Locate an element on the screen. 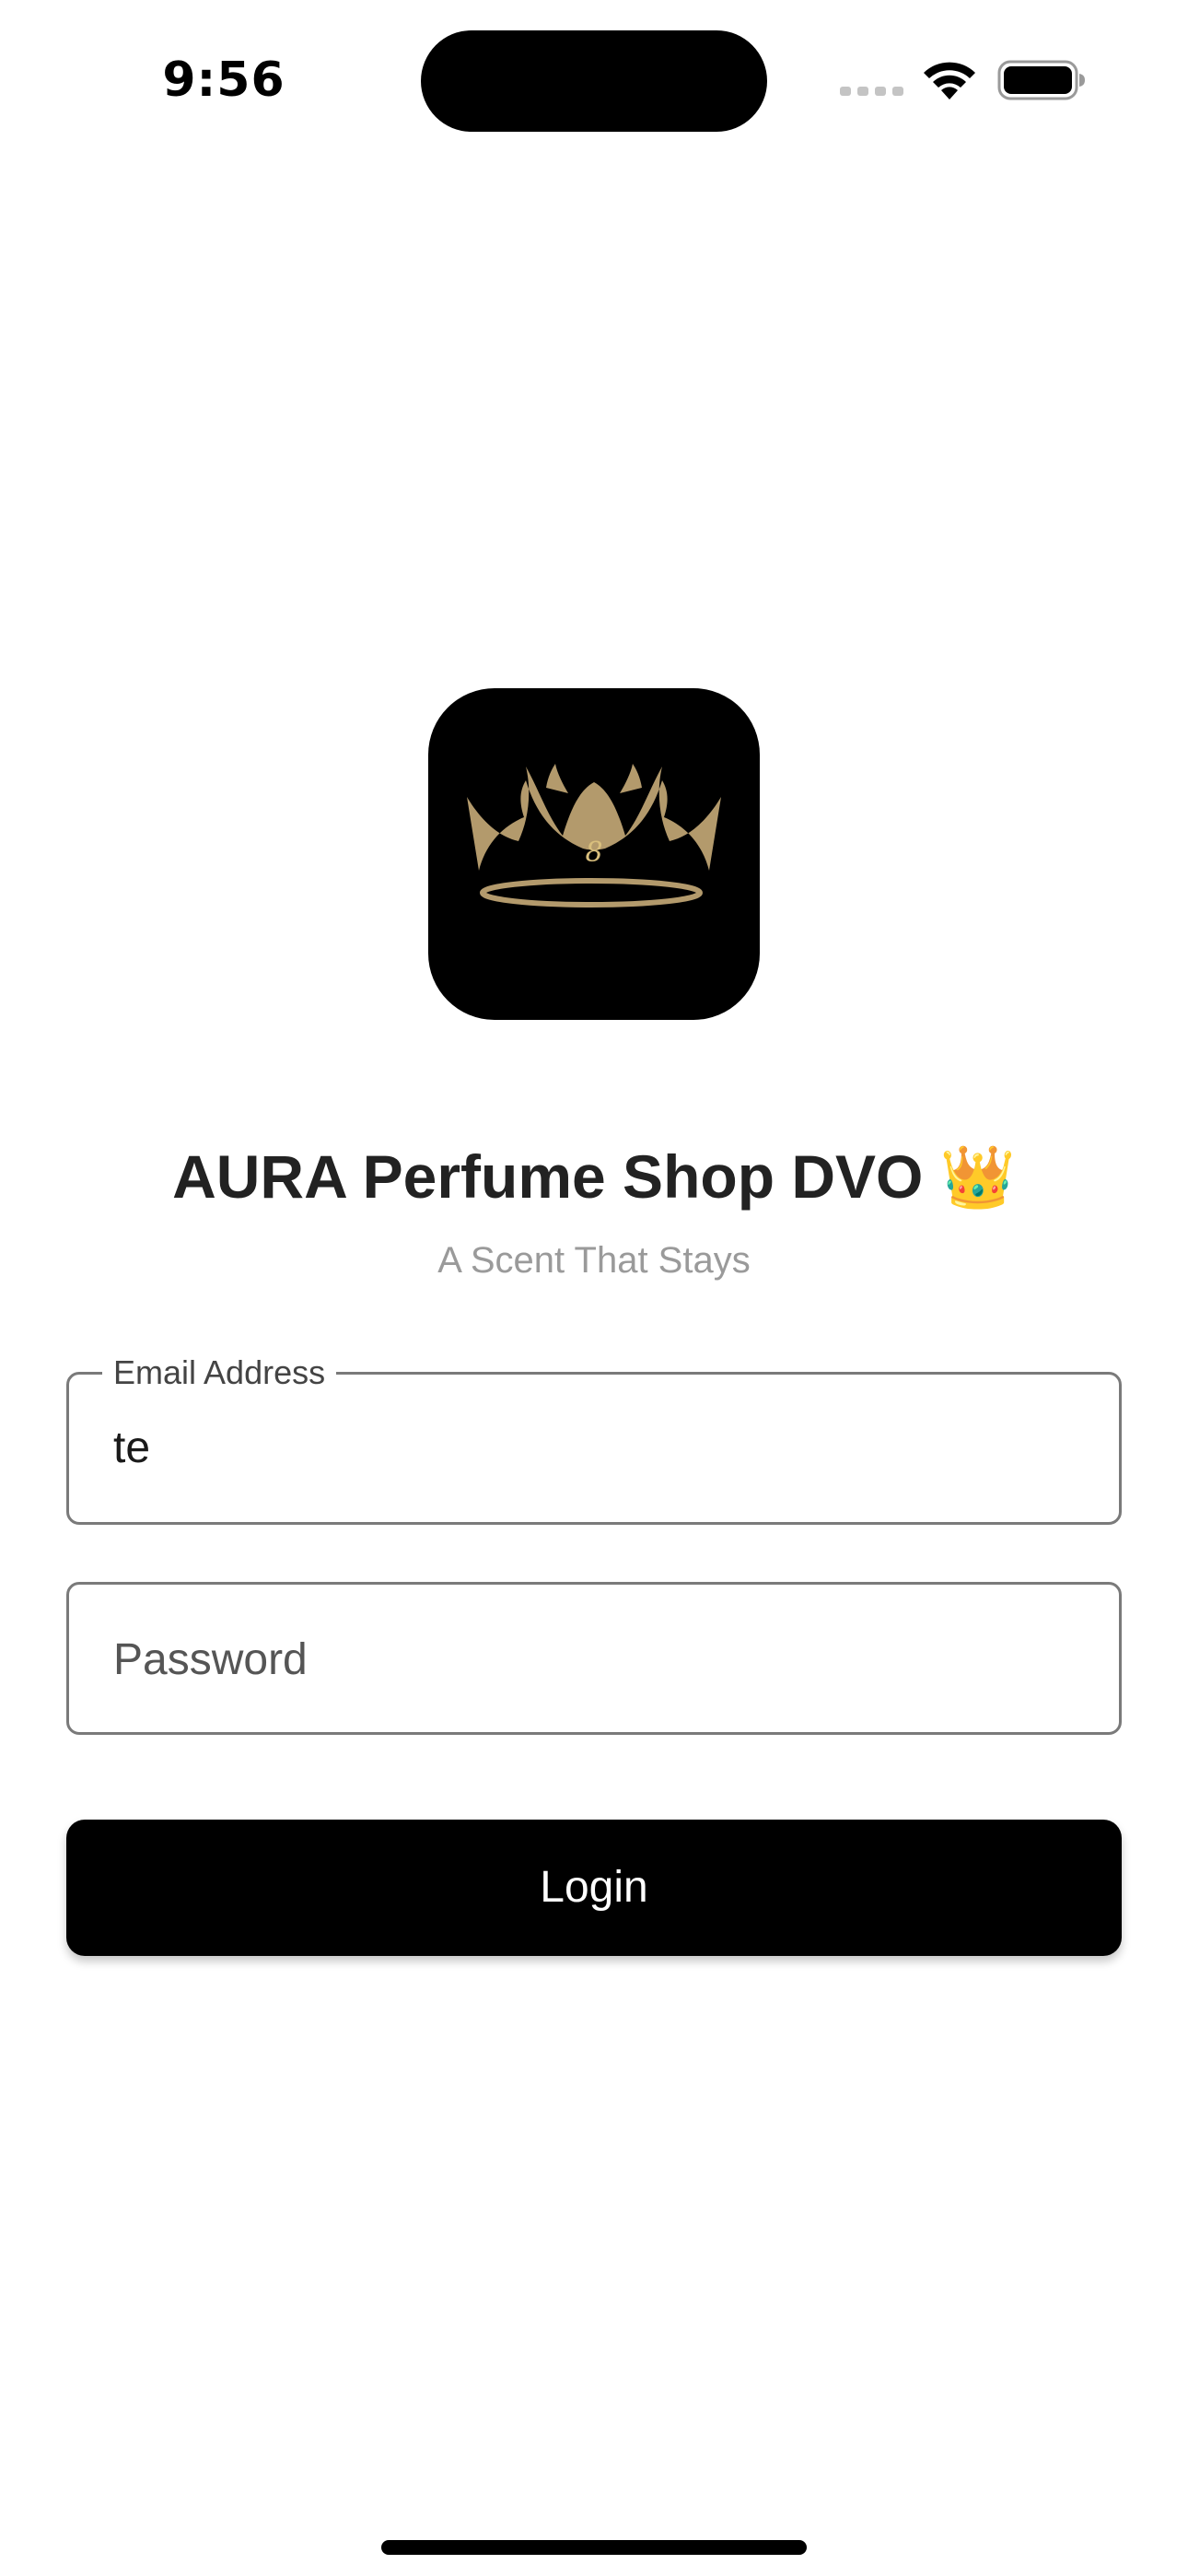 The image size is (1188, 2576). login-button: Login is located at coordinates (594, 1888).